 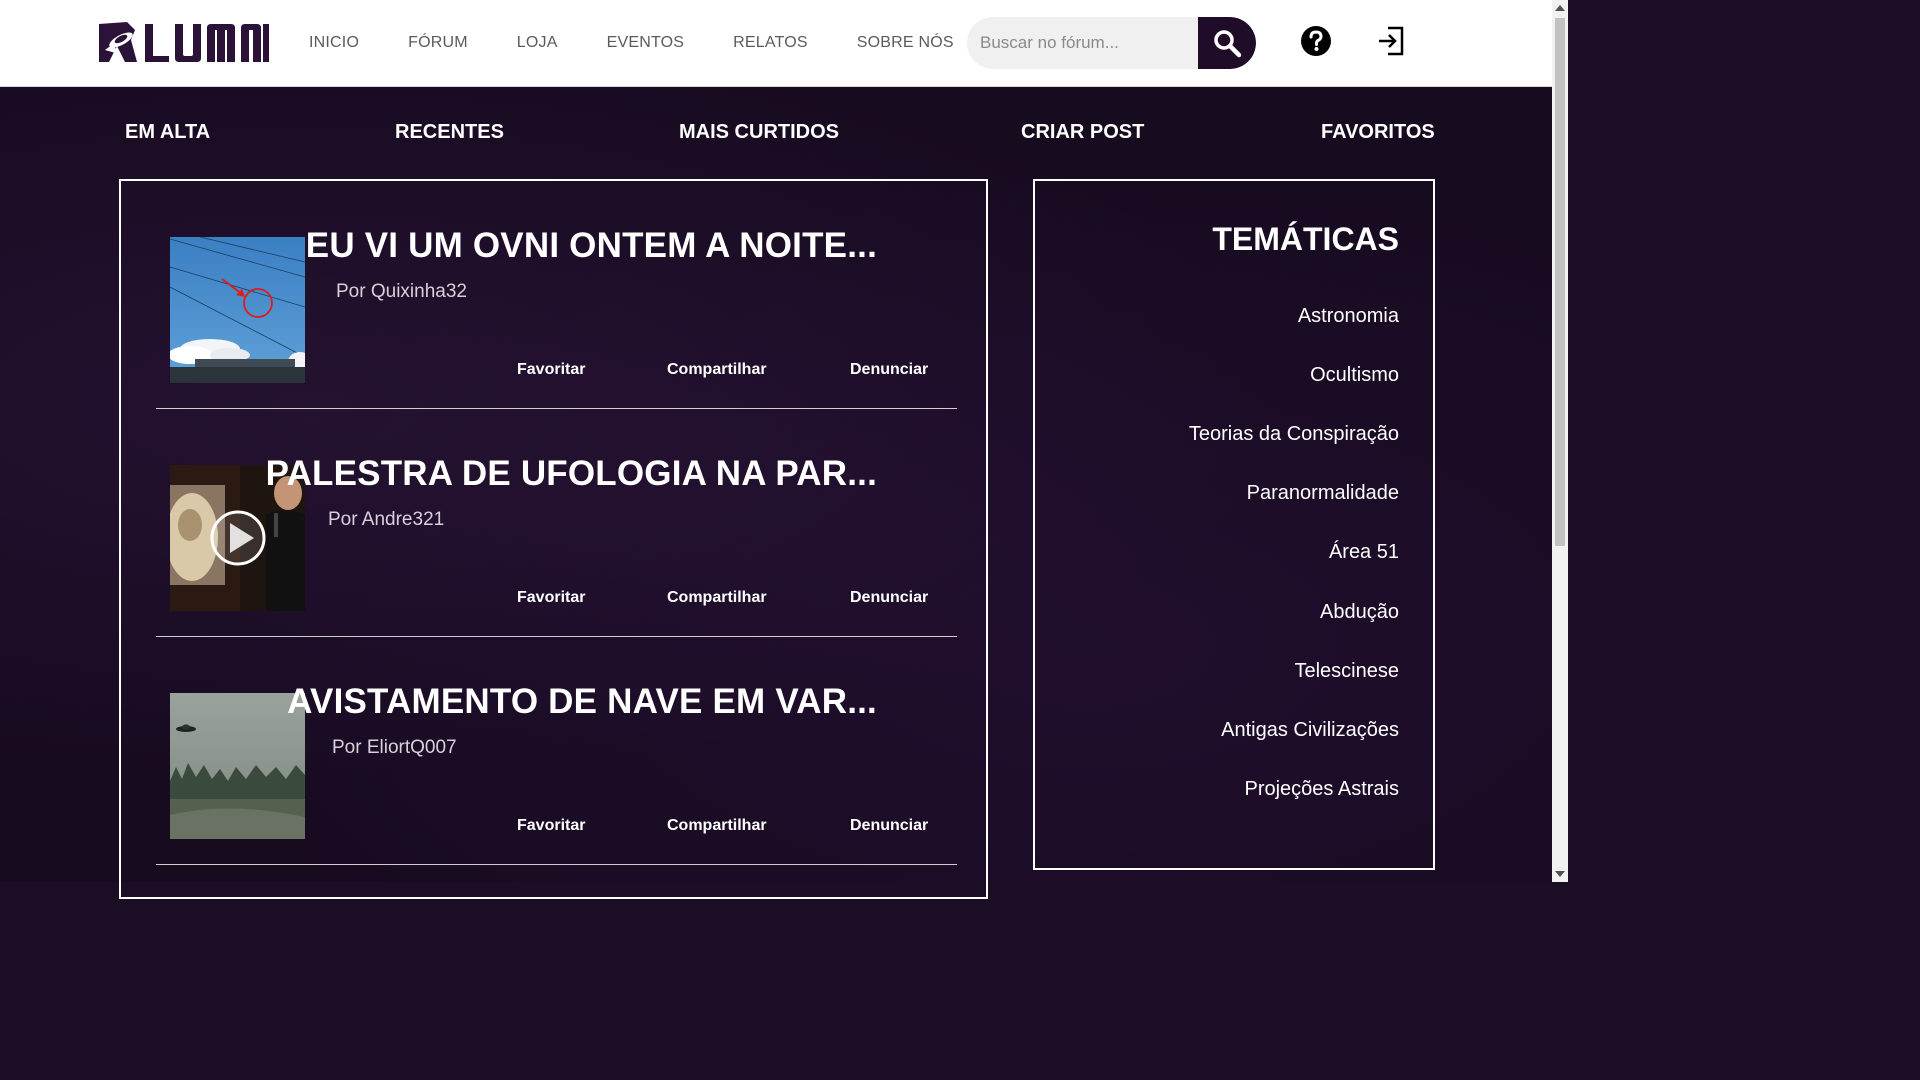 I want to click on scroll-down-arrow-icon, so click(x=1560, y=874).